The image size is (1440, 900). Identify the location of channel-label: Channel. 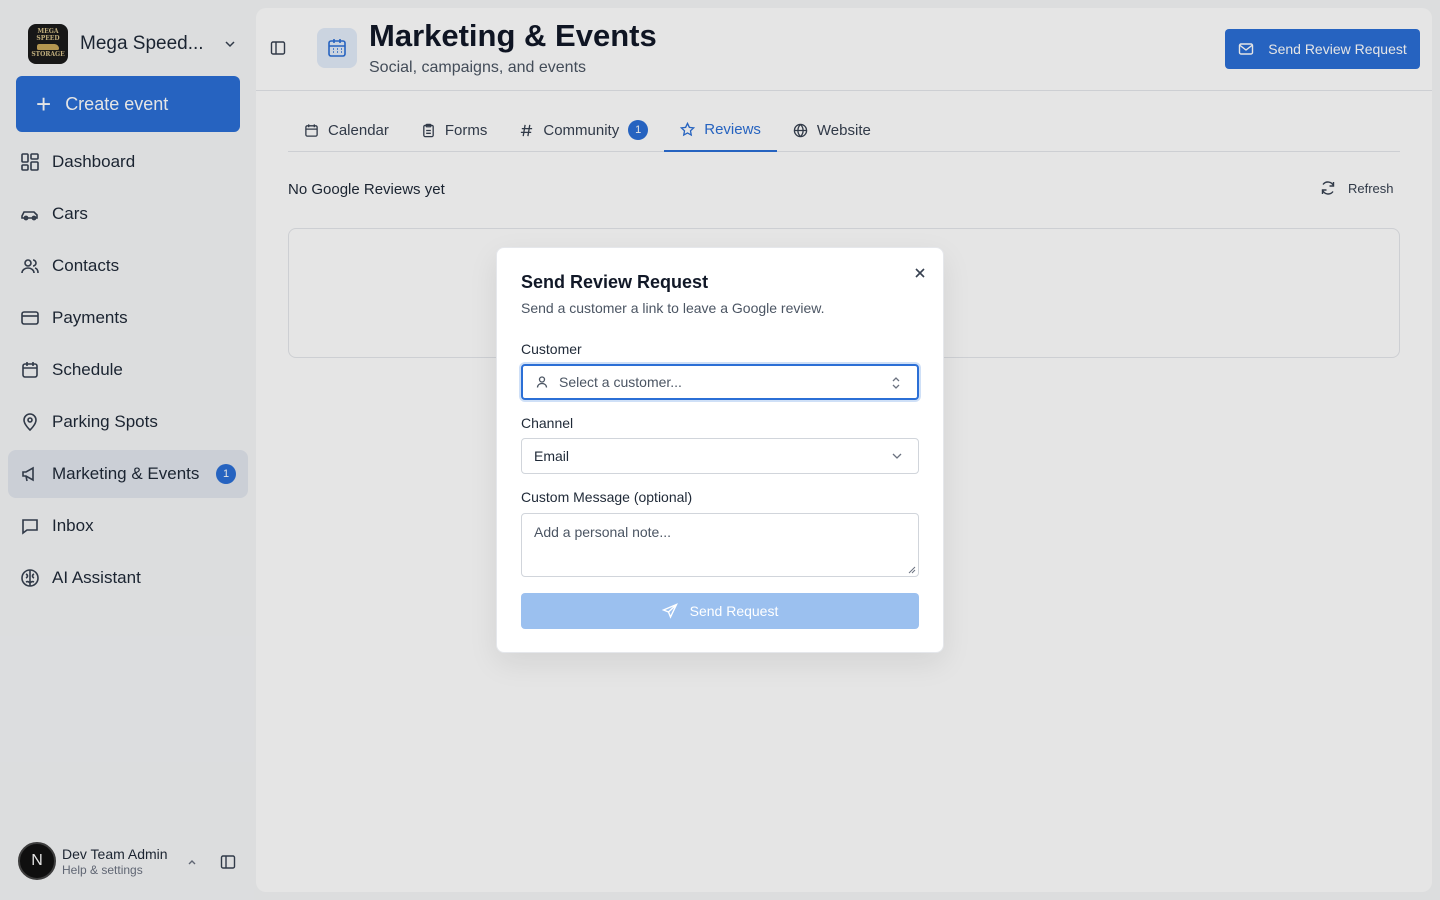
(547, 423).